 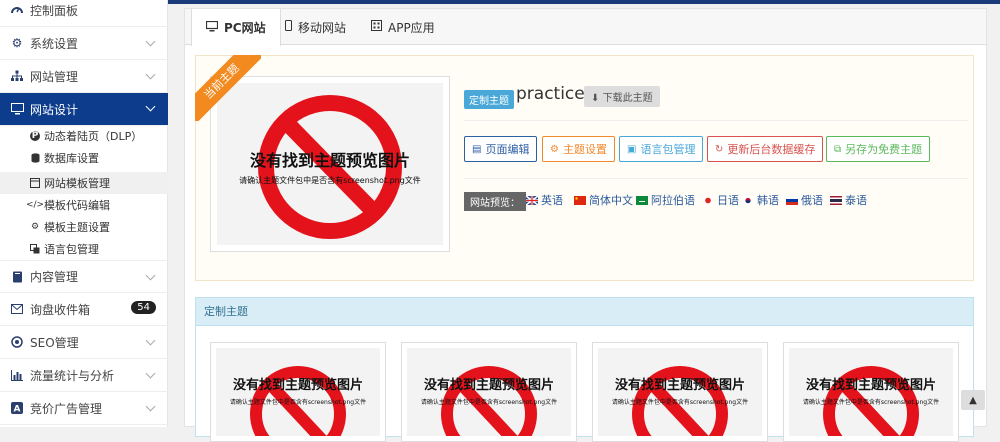 I want to click on button-label: 主题设置, so click(x=584, y=149).